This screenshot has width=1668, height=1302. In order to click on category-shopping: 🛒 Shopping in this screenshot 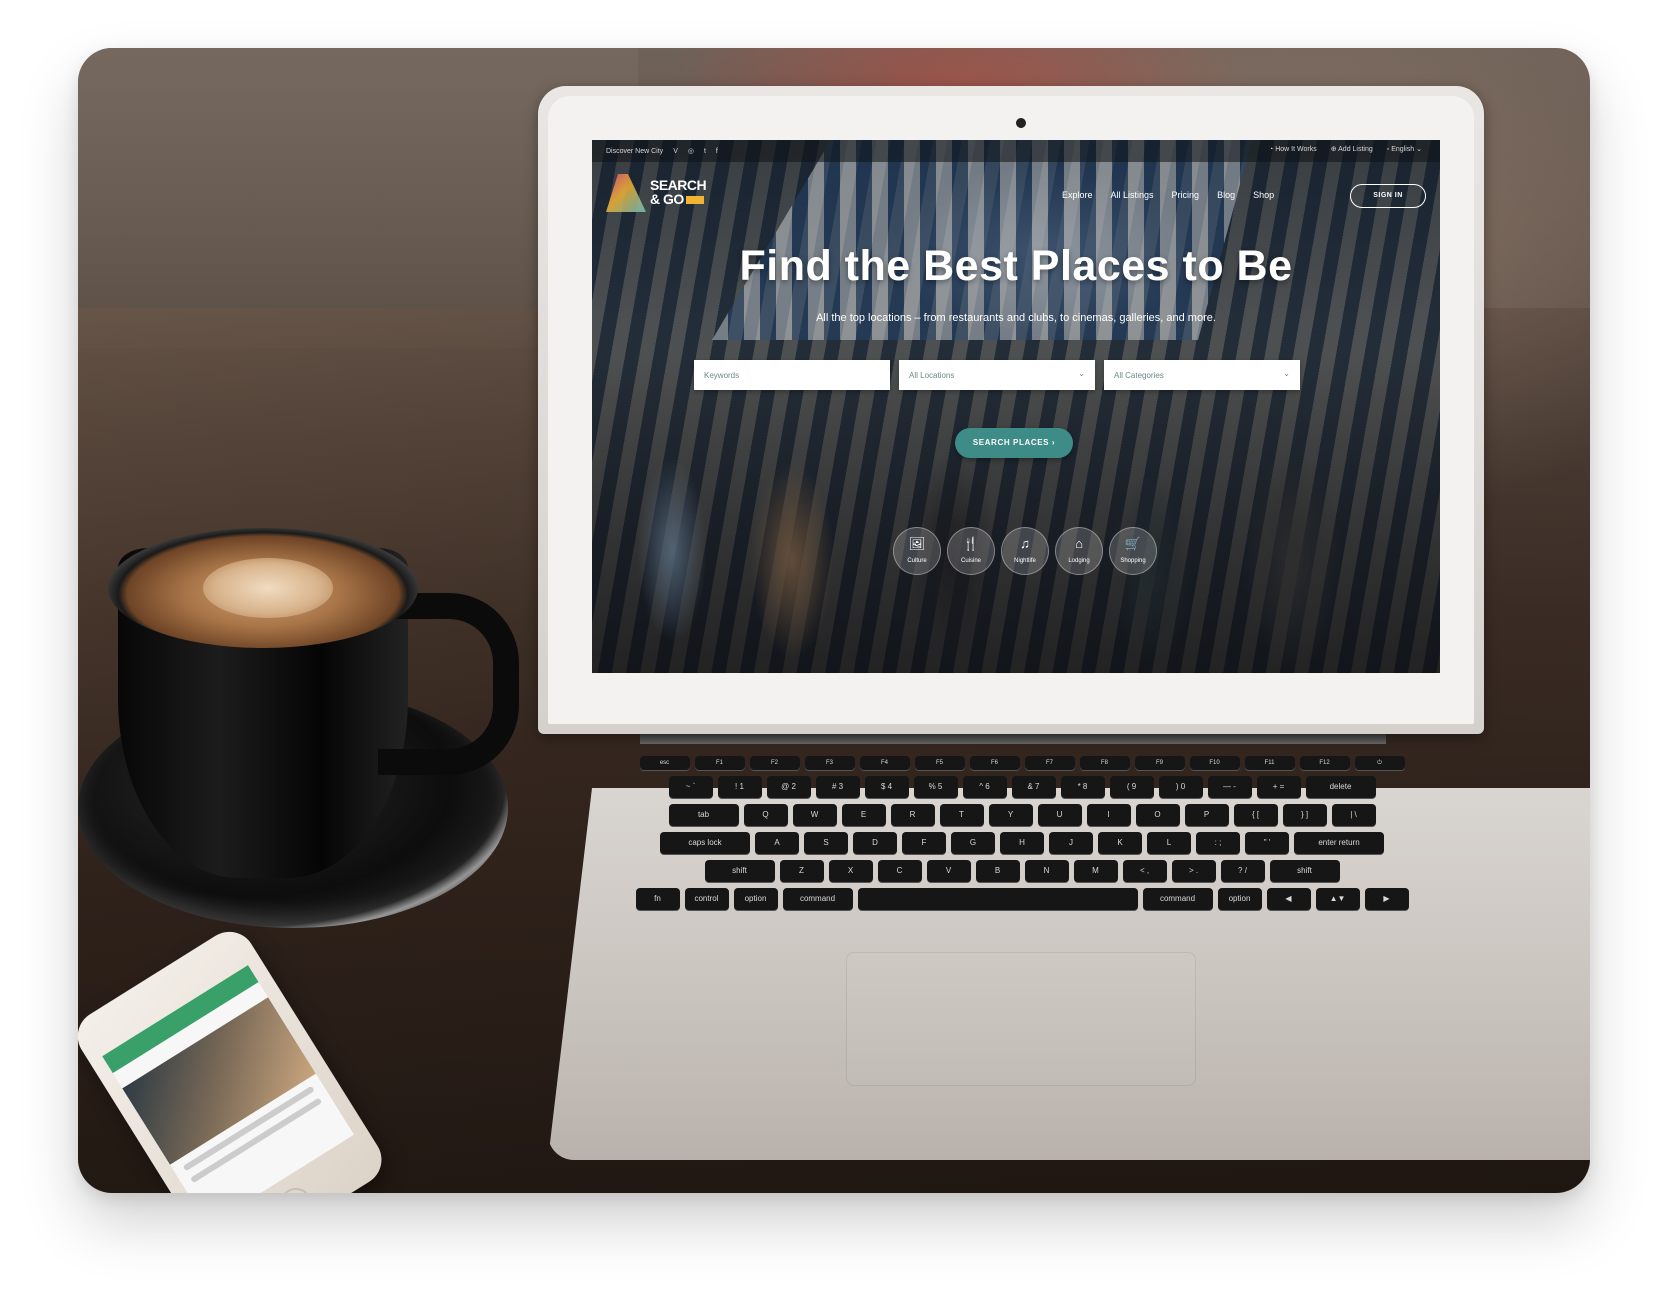, I will do `click(1133, 551)`.